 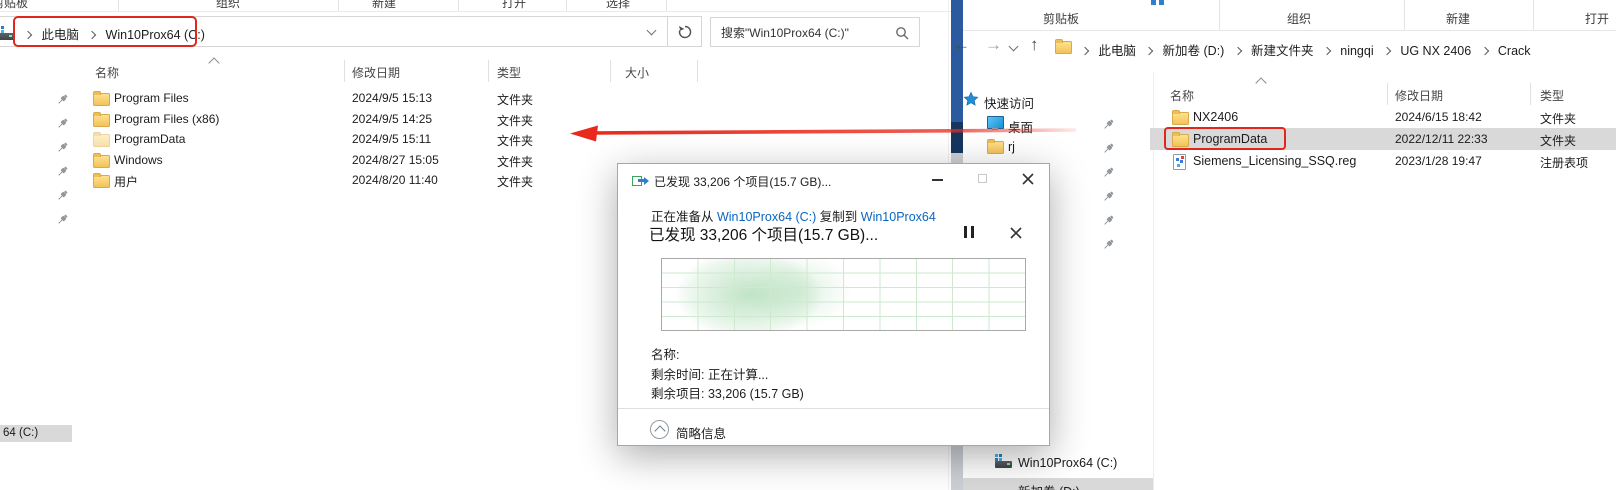 I want to click on scrollbar-upper, so click(x=957, y=61).